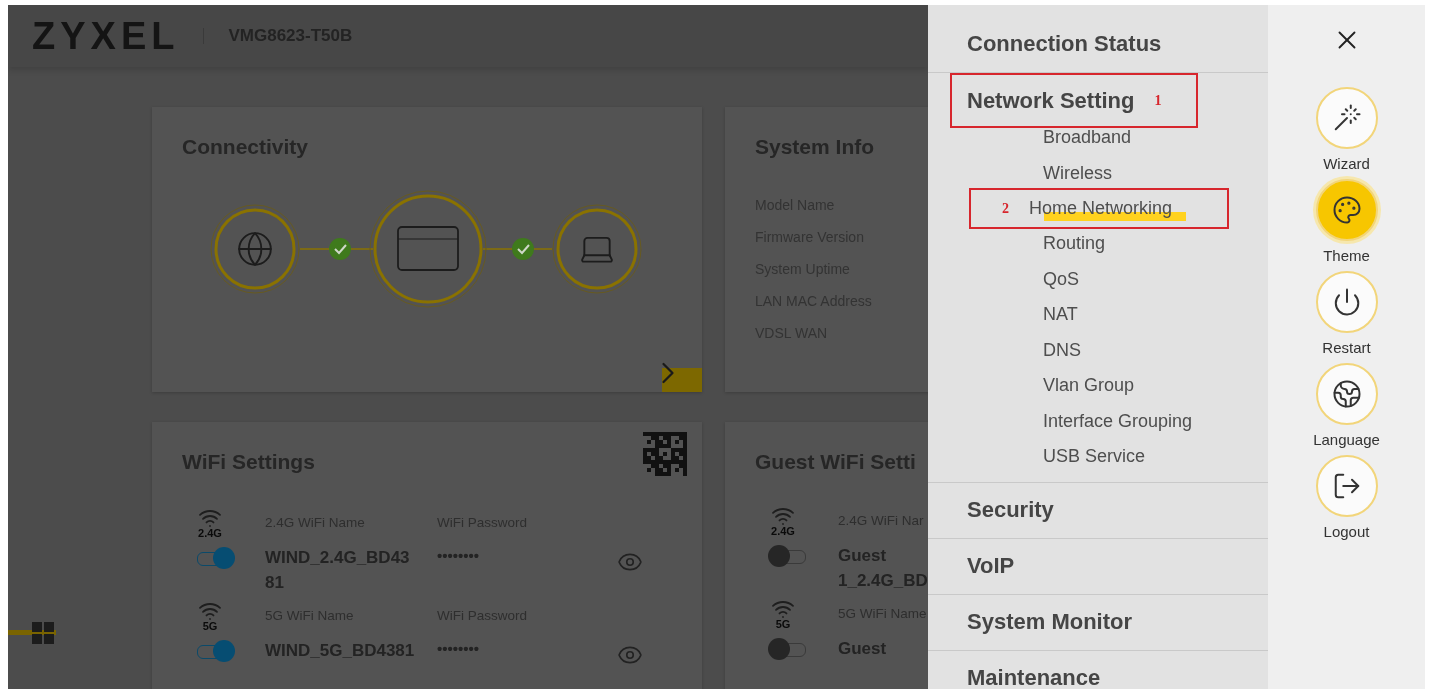 The image size is (1430, 689). I want to click on menu-item: NAT, so click(1060, 315).